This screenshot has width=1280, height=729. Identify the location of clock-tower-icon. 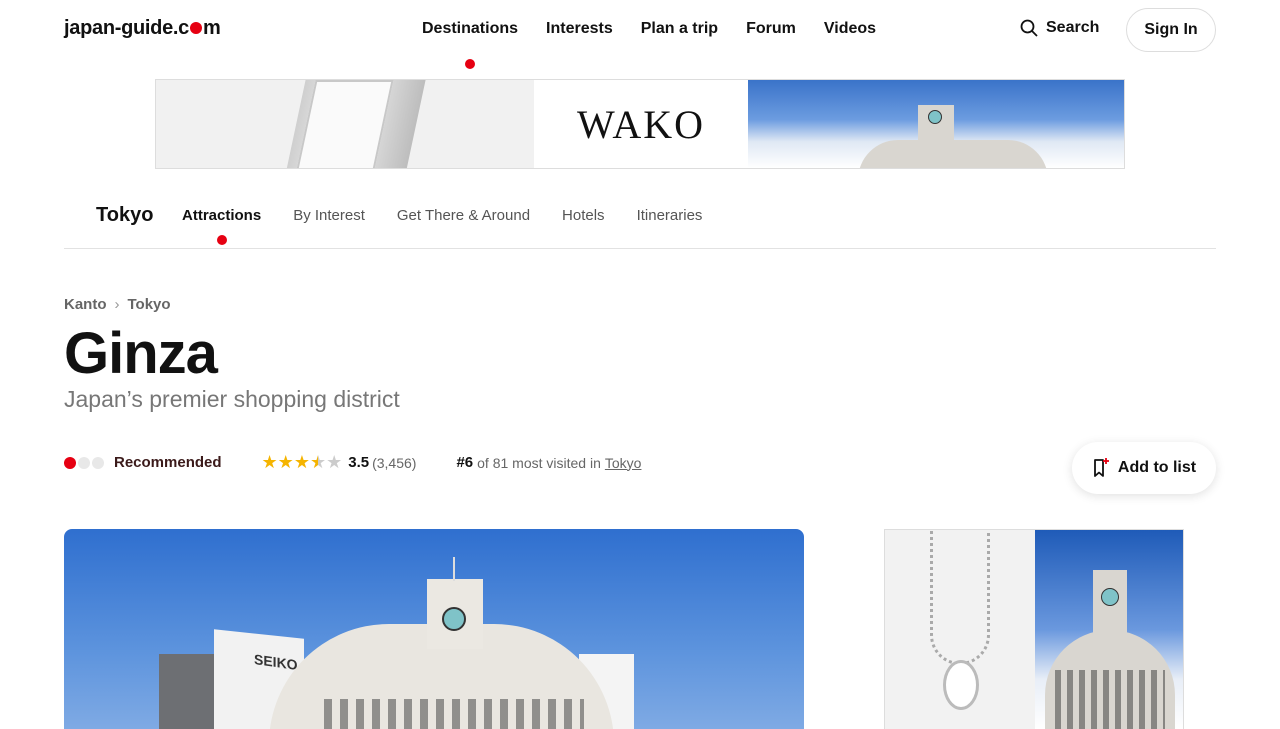
(454, 619).